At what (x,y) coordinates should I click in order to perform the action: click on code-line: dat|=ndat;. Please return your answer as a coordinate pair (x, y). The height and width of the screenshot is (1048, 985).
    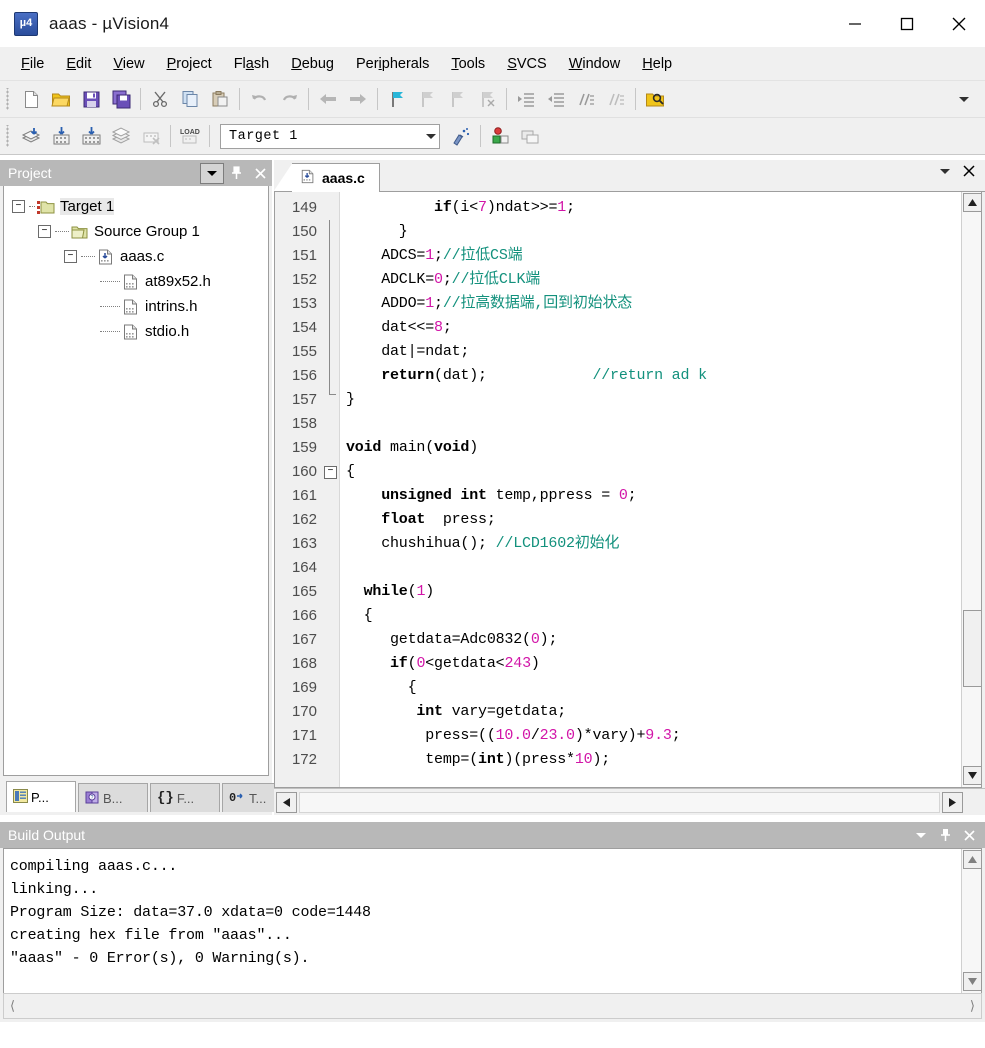
    Looking at the image, I should click on (653, 352).